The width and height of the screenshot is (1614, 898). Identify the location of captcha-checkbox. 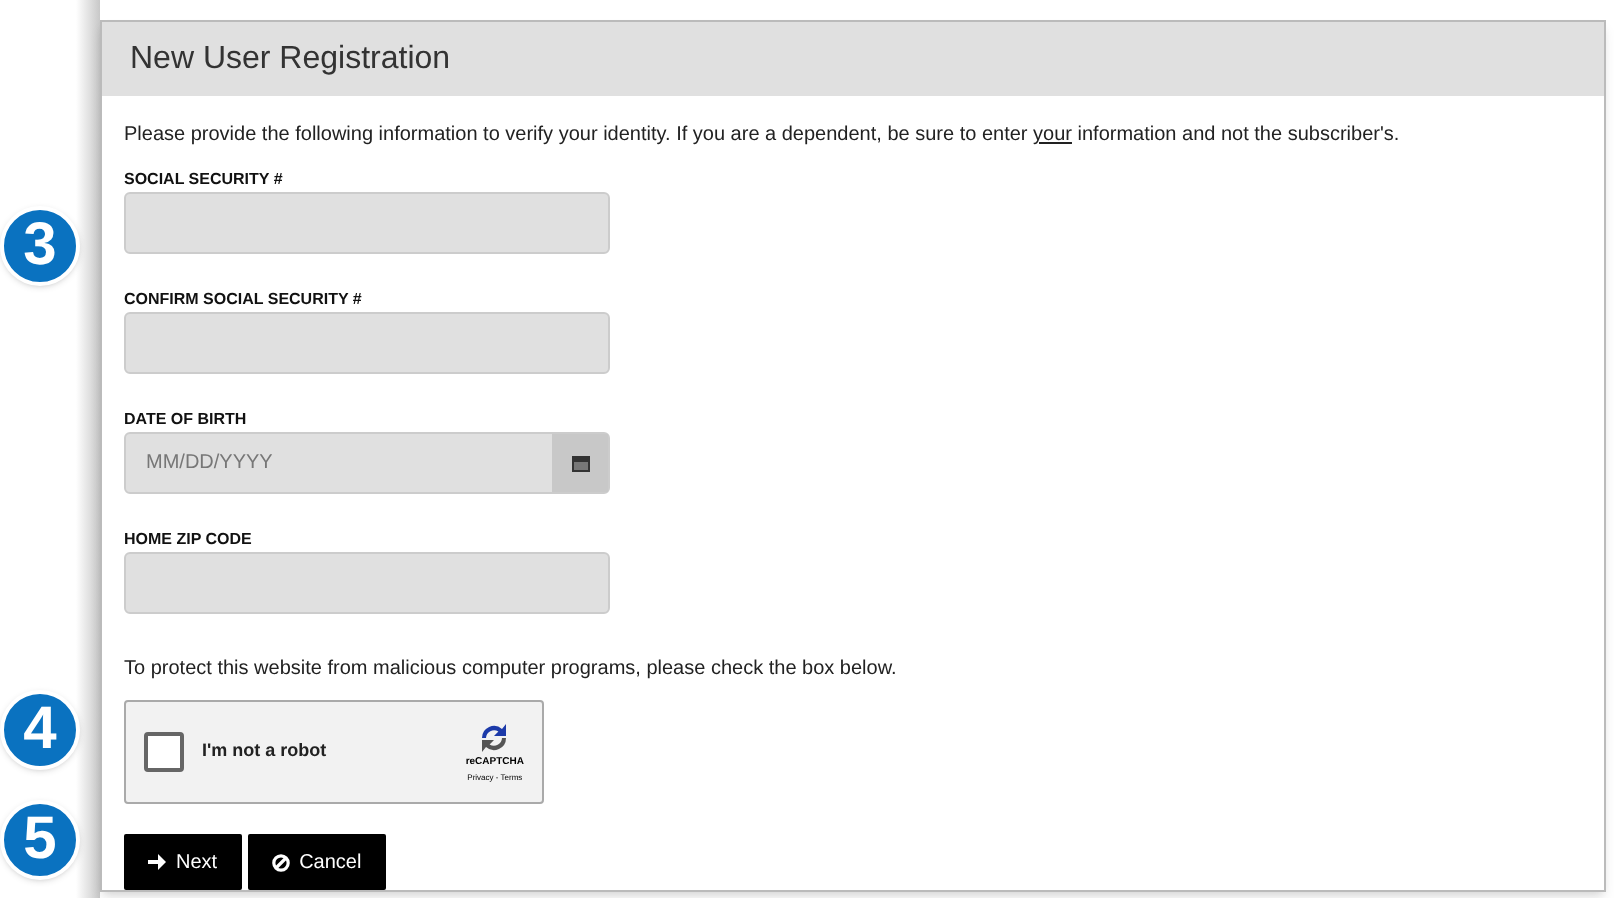
(164, 752).